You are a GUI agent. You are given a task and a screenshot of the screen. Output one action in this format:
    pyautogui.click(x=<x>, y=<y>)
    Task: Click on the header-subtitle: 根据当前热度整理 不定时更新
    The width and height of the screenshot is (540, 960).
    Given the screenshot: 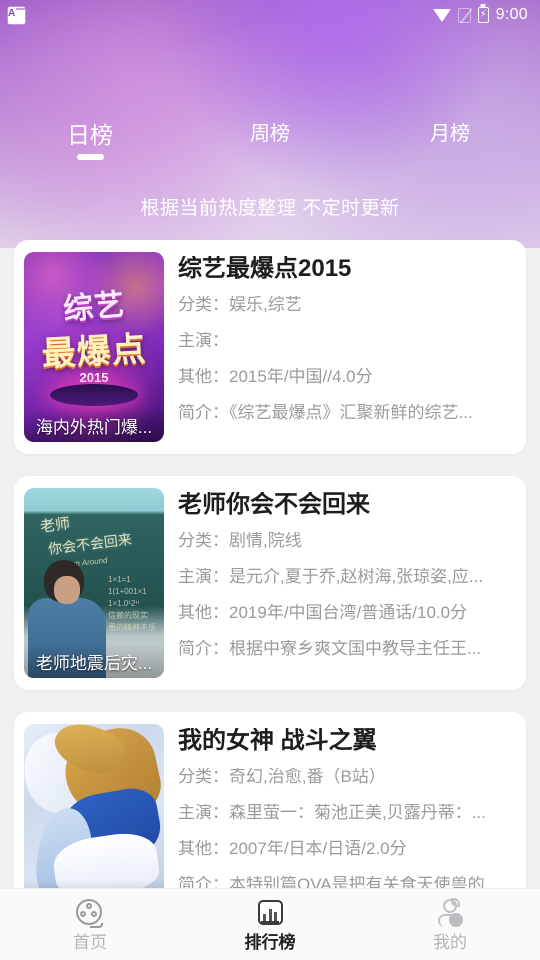 What is the action you would take?
    pyautogui.click(x=270, y=208)
    